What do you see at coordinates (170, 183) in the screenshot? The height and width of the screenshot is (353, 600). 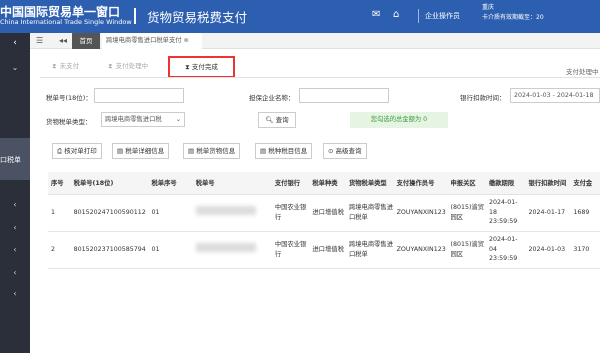 I see `column-header: 税单序号` at bounding box center [170, 183].